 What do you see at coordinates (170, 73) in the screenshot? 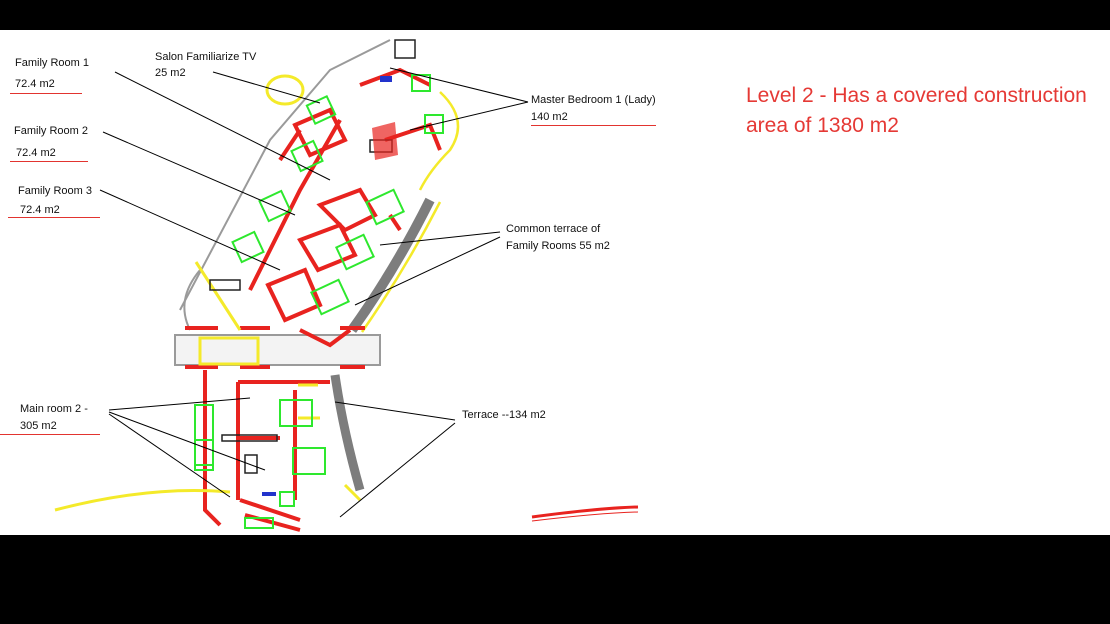
I see `salon-tv-area: 25 m2` at bounding box center [170, 73].